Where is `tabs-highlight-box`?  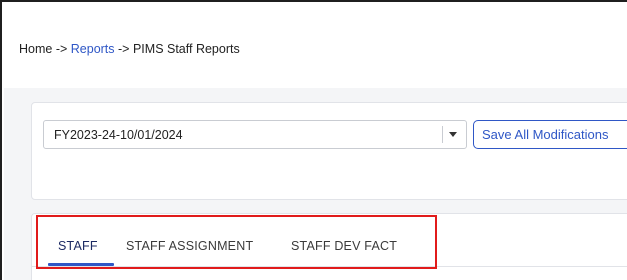 tabs-highlight-box is located at coordinates (236, 242).